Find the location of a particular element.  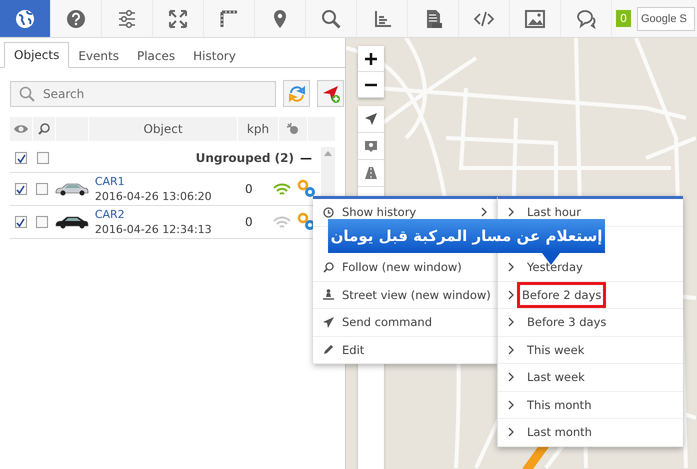

locate-button is located at coordinates (371, 119).